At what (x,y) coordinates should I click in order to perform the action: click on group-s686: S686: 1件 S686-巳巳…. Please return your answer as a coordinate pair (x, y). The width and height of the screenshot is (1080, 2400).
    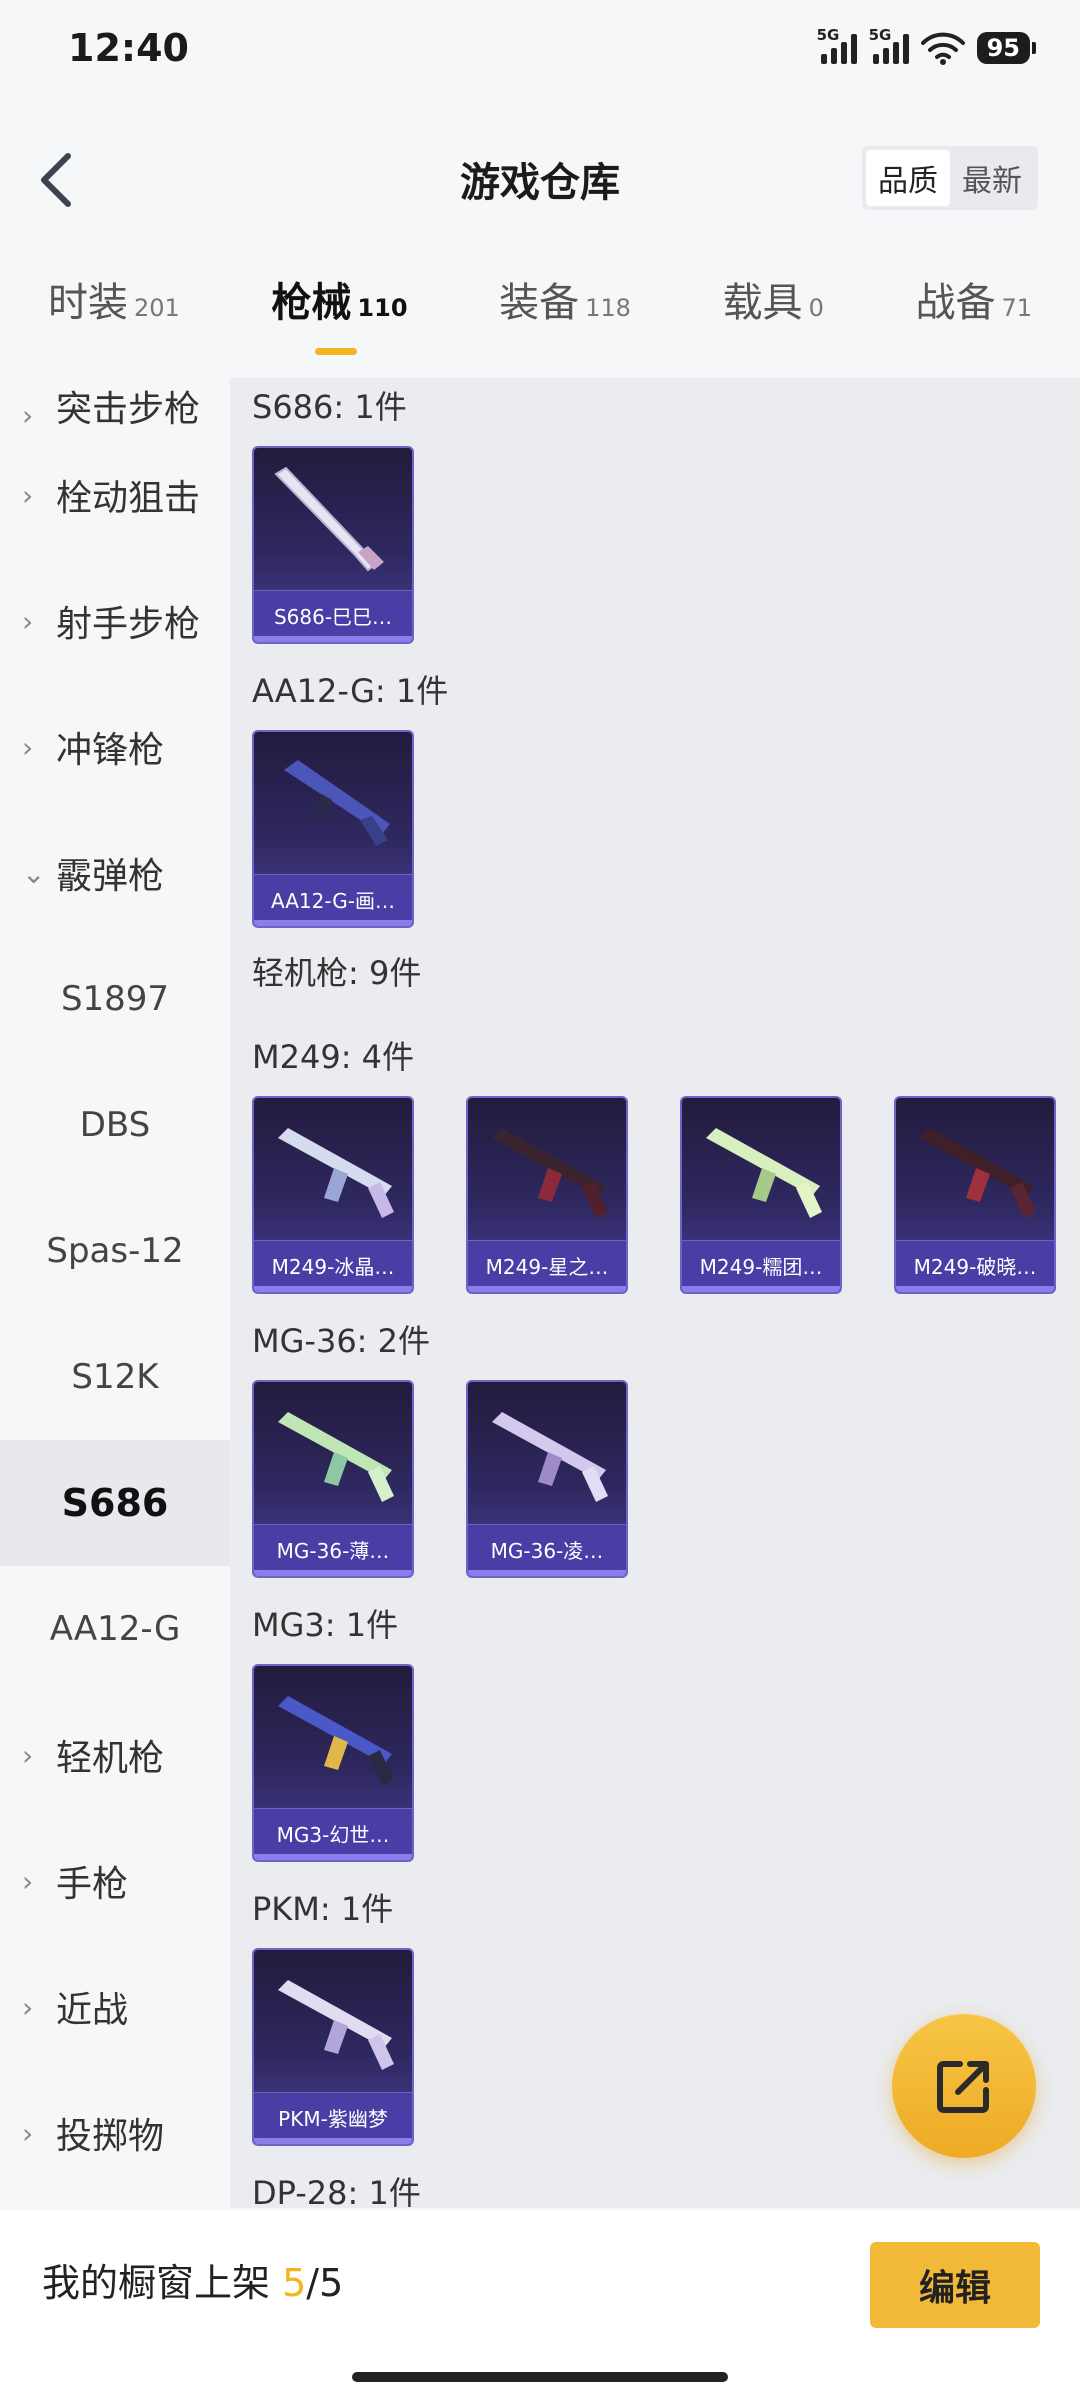
    Looking at the image, I should click on (333, 513).